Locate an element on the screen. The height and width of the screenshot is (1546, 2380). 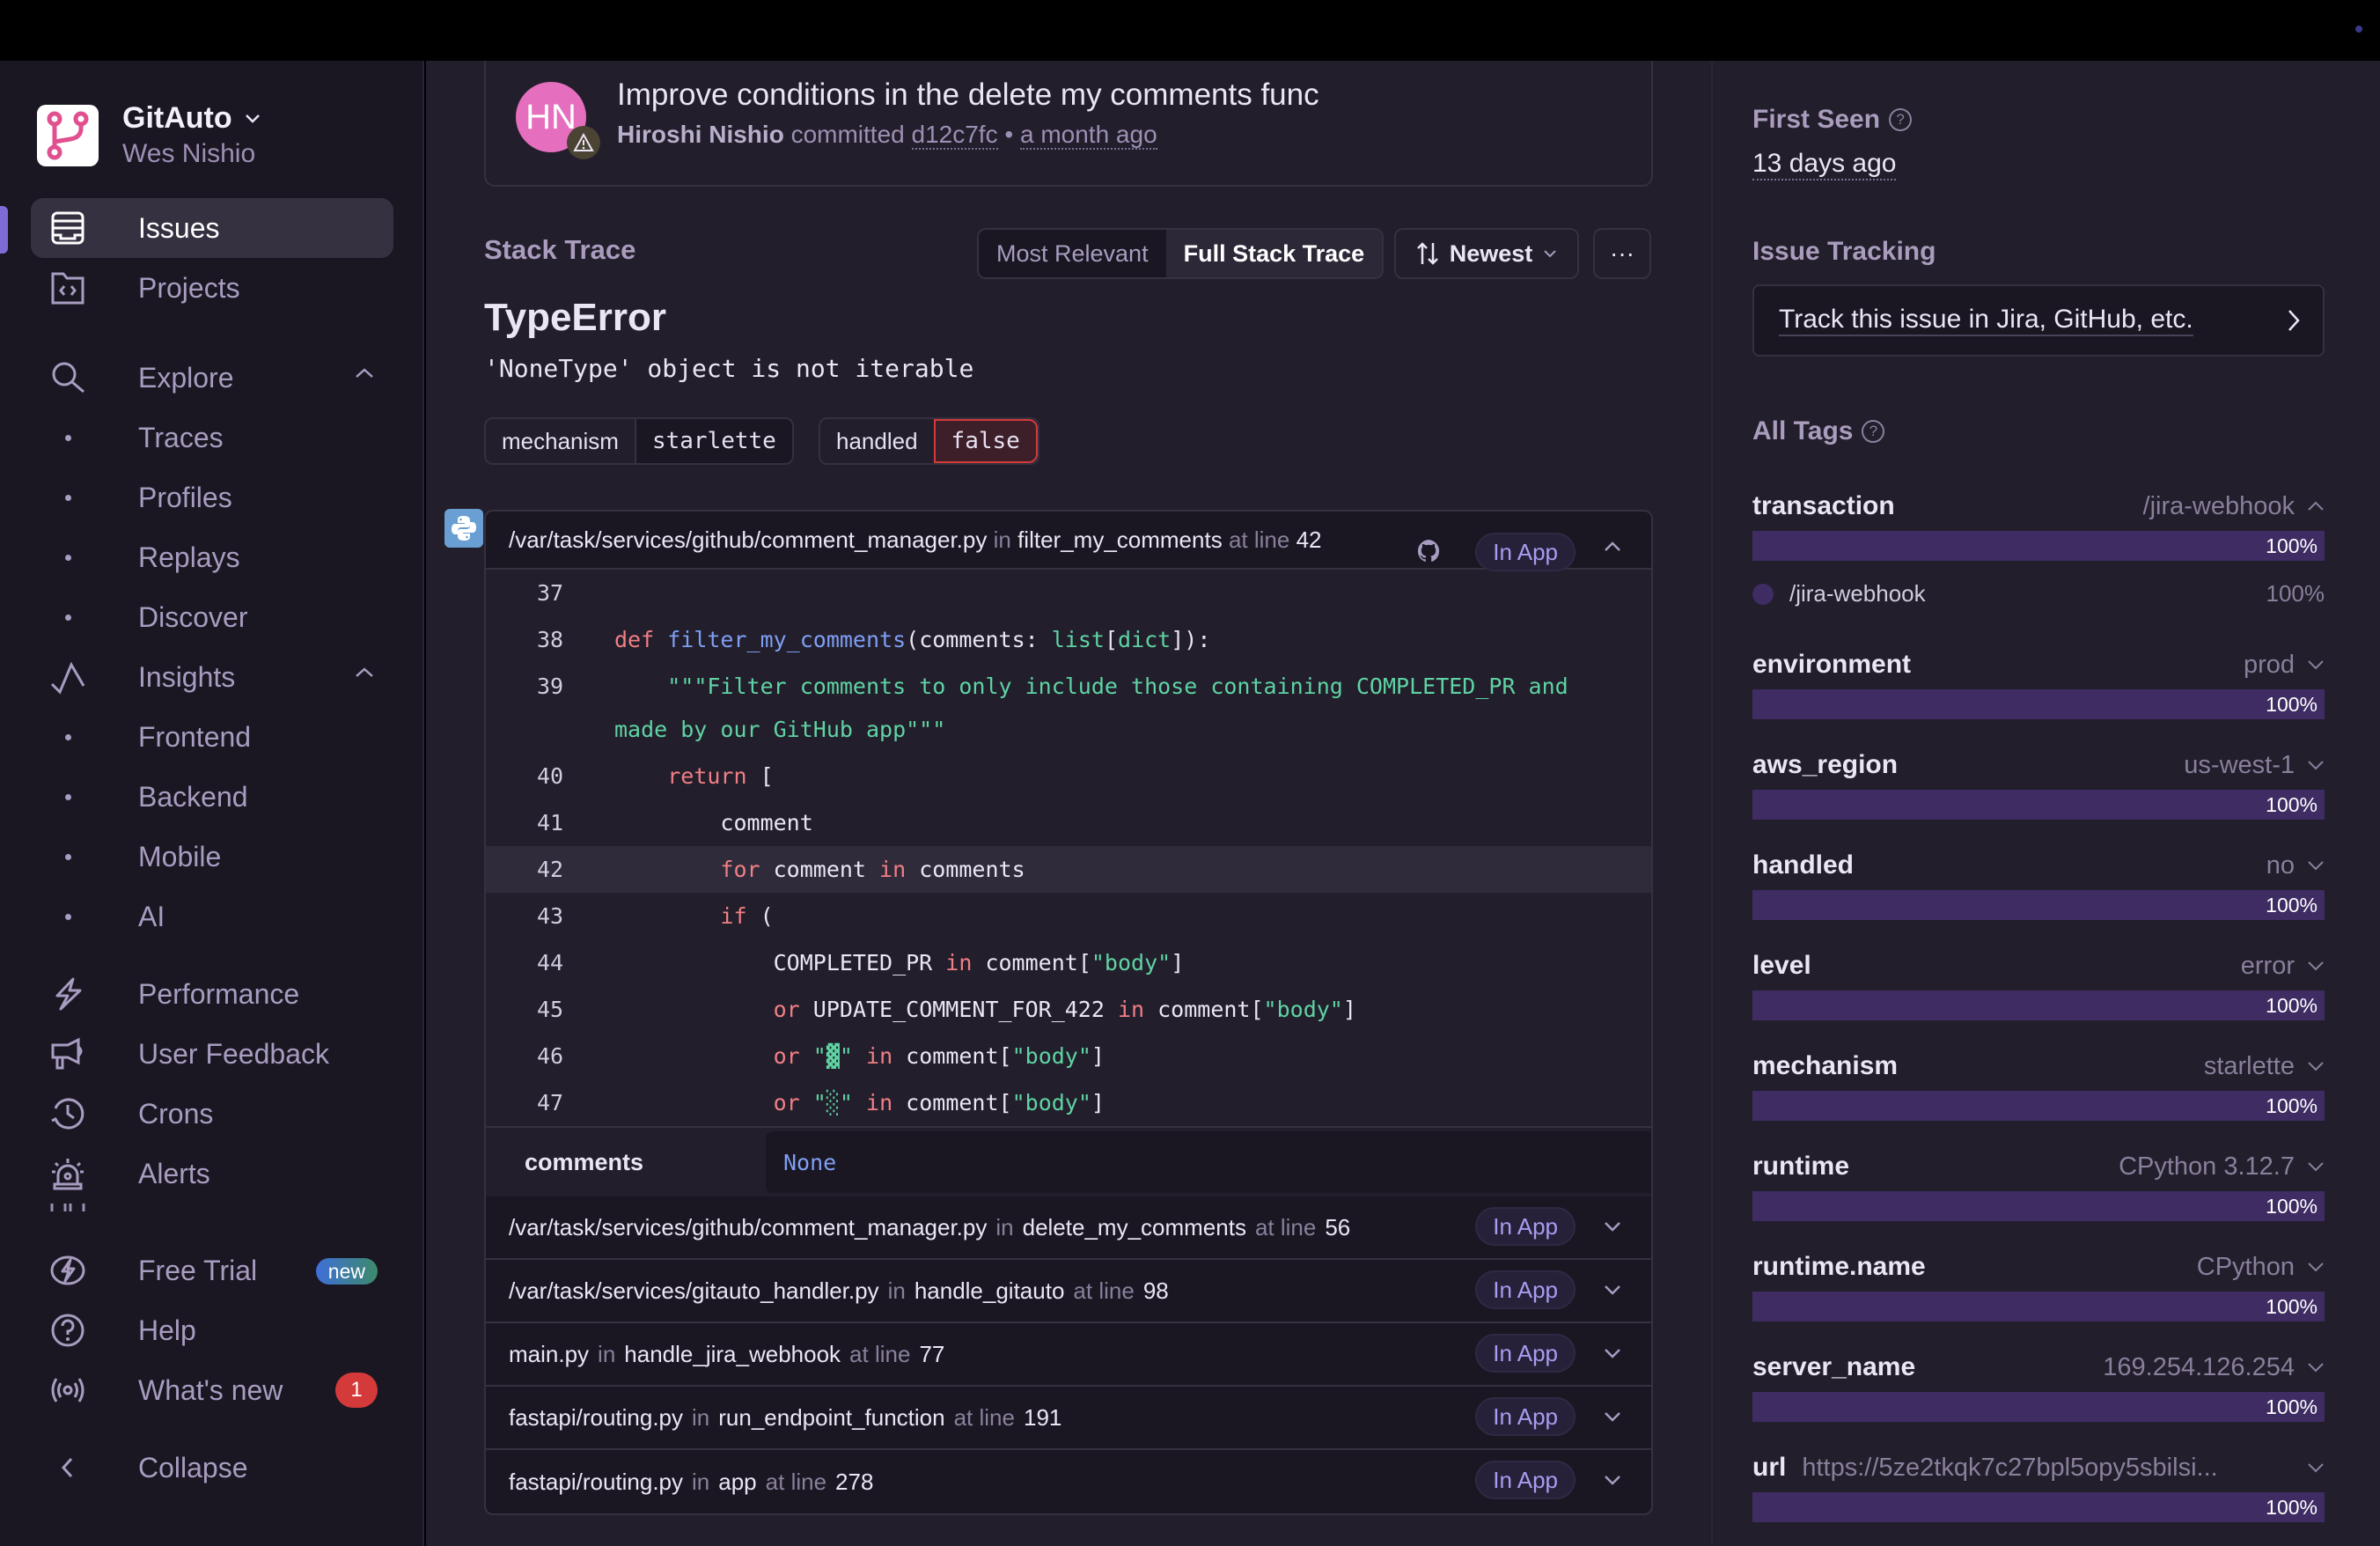
frame-file: fastapi/routing.py is located at coordinates (596, 1481).